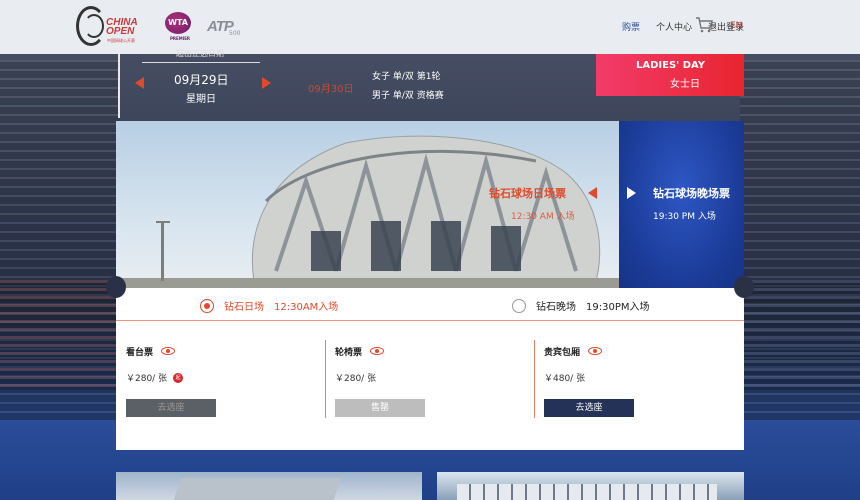  Describe the element at coordinates (685, 84) in the screenshot. I see `ladies-day-cn: 女士日` at that location.